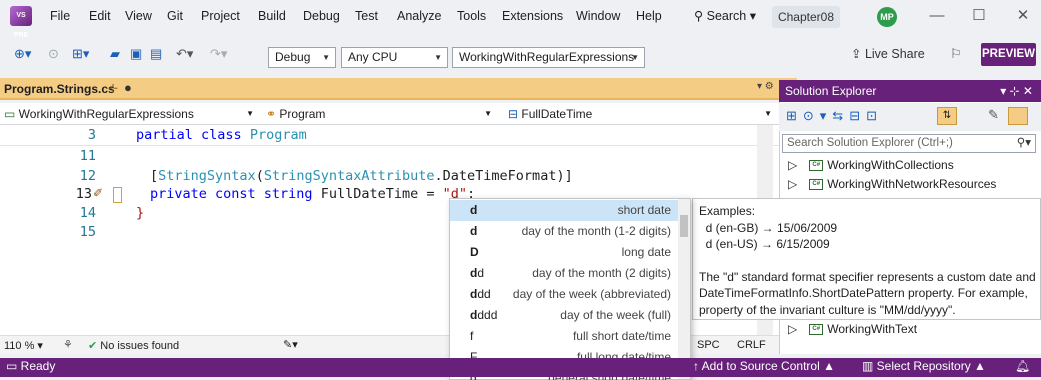 This screenshot has height=380, width=1041. I want to click on solution-search-input: Search Solution Explorer (Ctrl+;) ⚲▾, so click(909, 143).